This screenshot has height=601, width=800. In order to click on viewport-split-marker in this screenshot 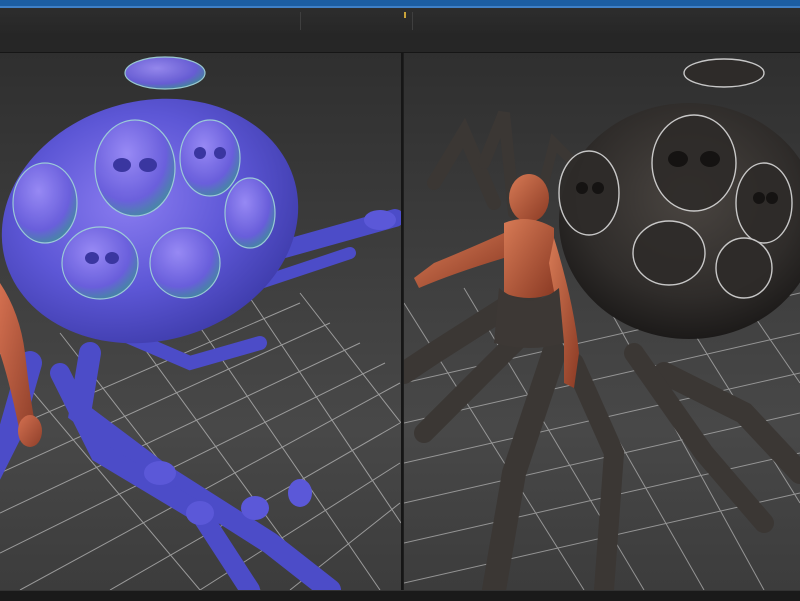, I will do `click(405, 15)`.